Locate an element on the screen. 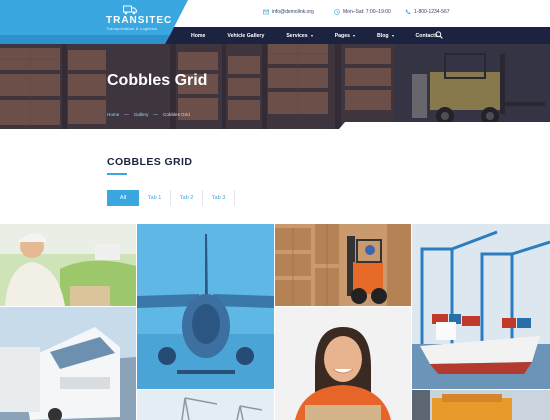 Image resolution: width=550 pixels, height=420 pixels. title-underline is located at coordinates (117, 174).